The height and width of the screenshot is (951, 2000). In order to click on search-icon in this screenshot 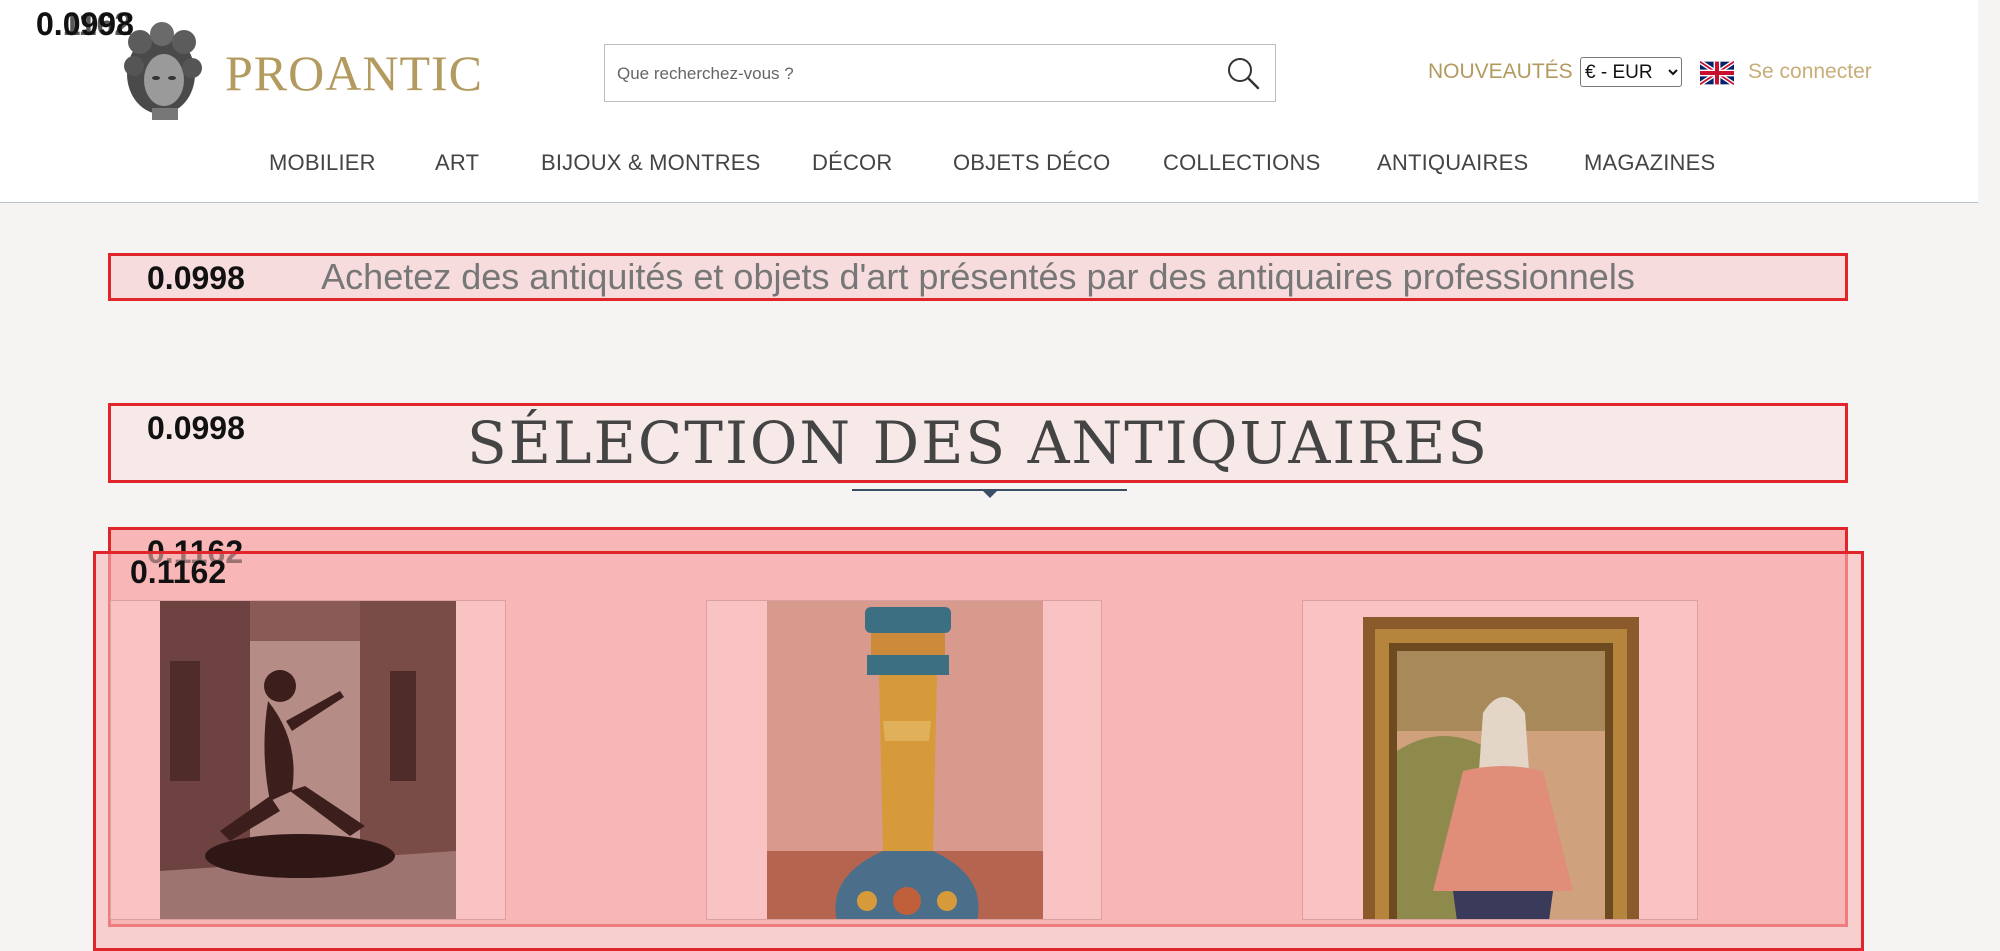, I will do `click(1243, 73)`.